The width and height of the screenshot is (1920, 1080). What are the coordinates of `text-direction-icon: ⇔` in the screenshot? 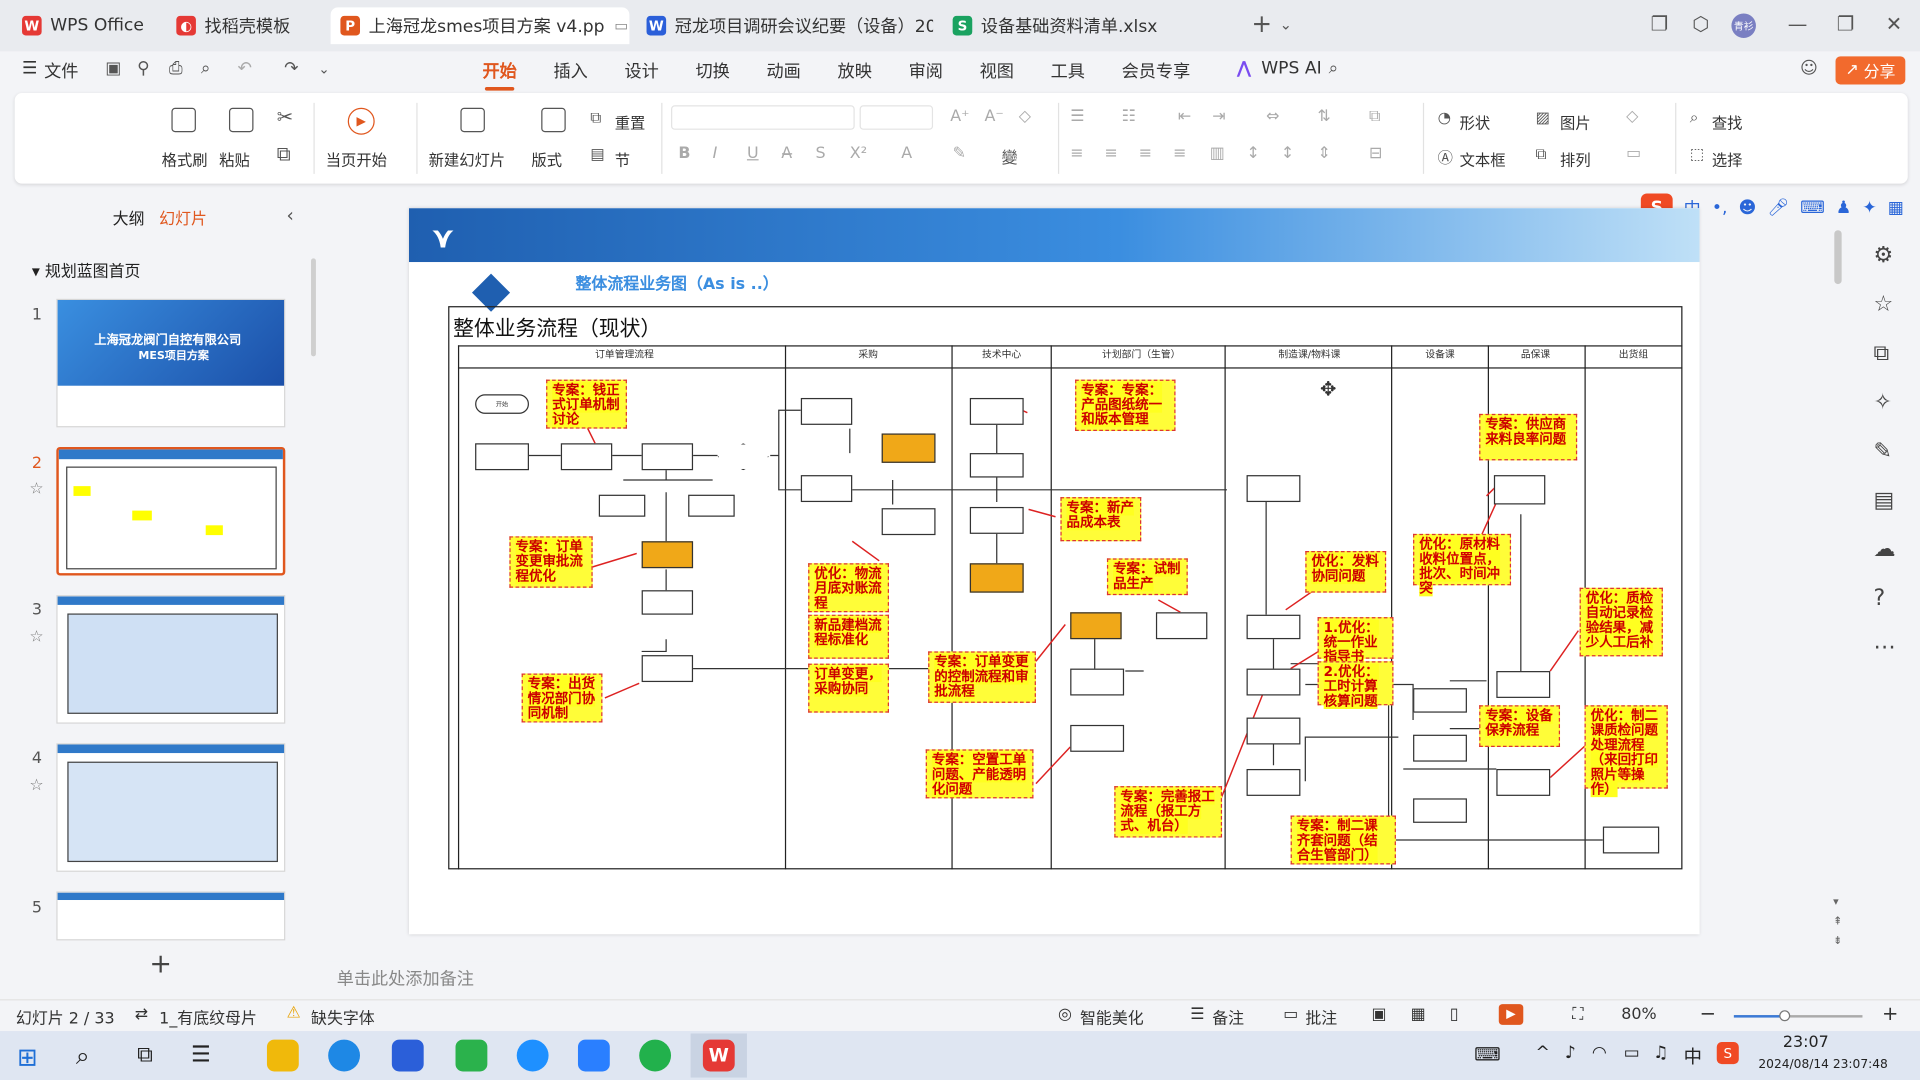 It's located at (1272, 117).